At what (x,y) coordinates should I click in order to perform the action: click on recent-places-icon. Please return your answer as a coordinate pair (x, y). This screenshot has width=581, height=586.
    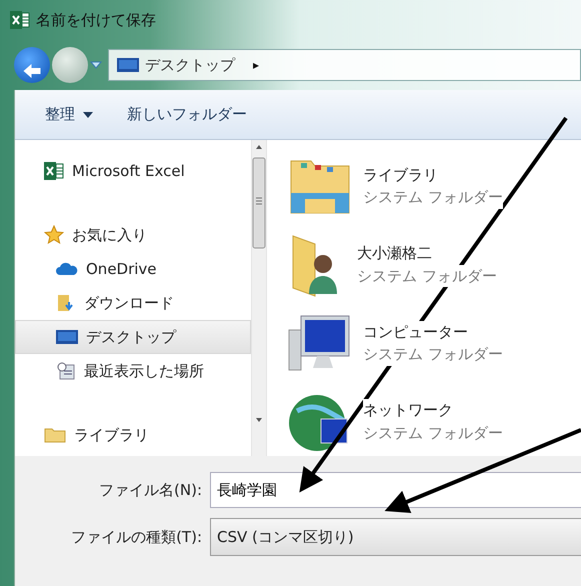
    Looking at the image, I should click on (66, 371).